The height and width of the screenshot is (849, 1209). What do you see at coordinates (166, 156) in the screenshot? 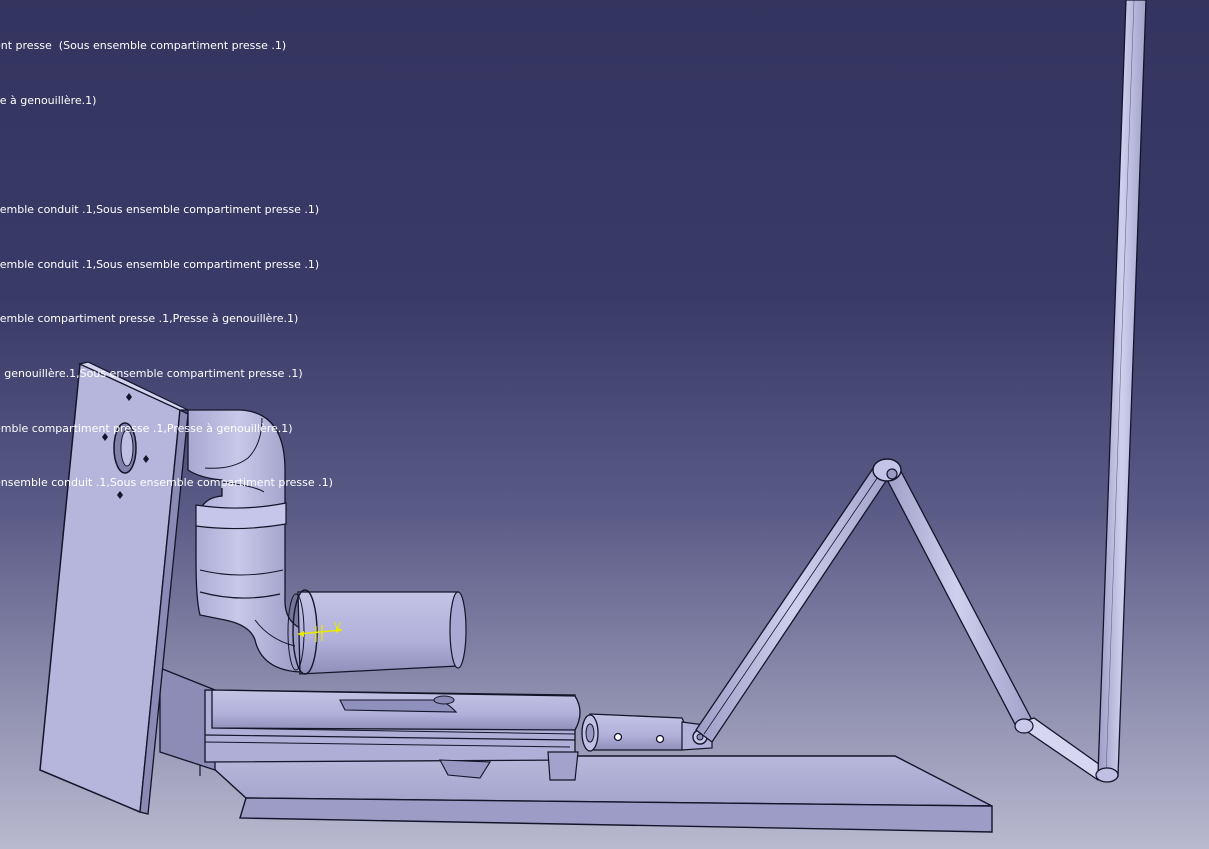
I see `constraint-line` at bounding box center [166, 156].